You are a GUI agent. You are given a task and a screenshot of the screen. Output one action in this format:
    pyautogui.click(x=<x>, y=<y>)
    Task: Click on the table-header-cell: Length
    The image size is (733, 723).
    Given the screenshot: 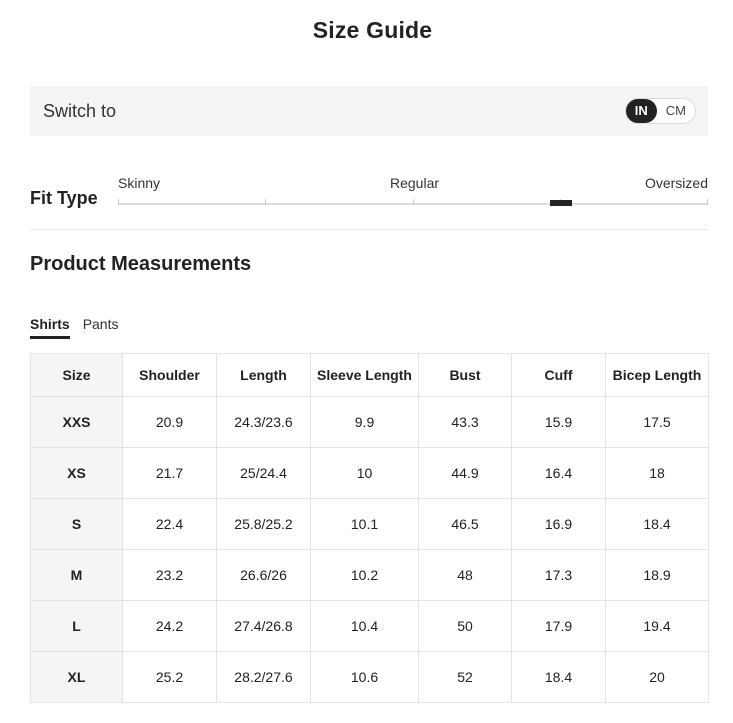 What is the action you would take?
    pyautogui.click(x=263, y=375)
    